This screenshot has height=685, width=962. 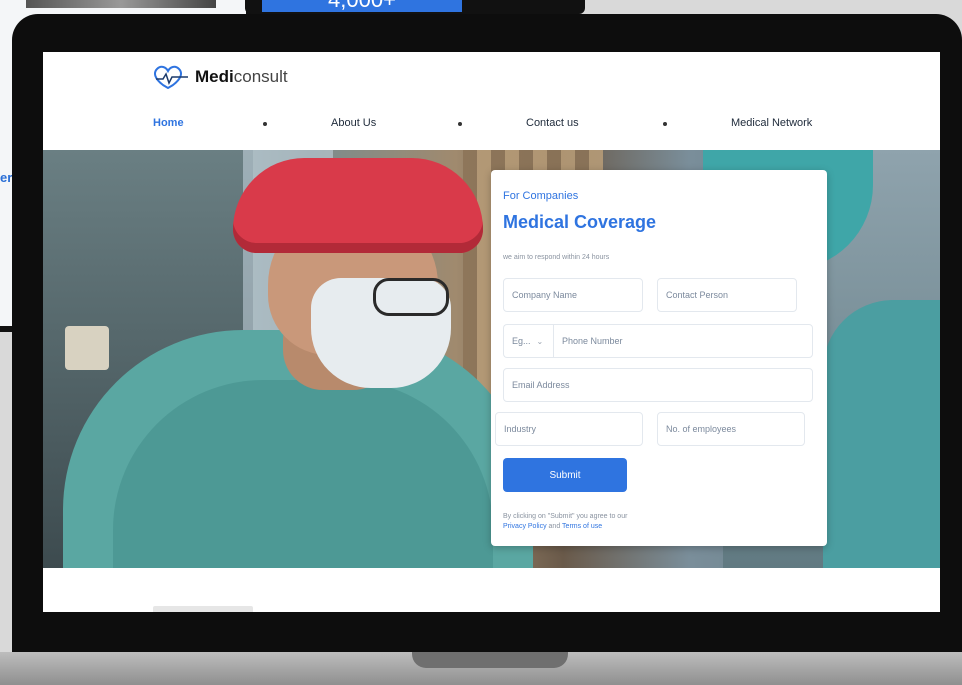 I want to click on phone-number-input, so click(x=683, y=341).